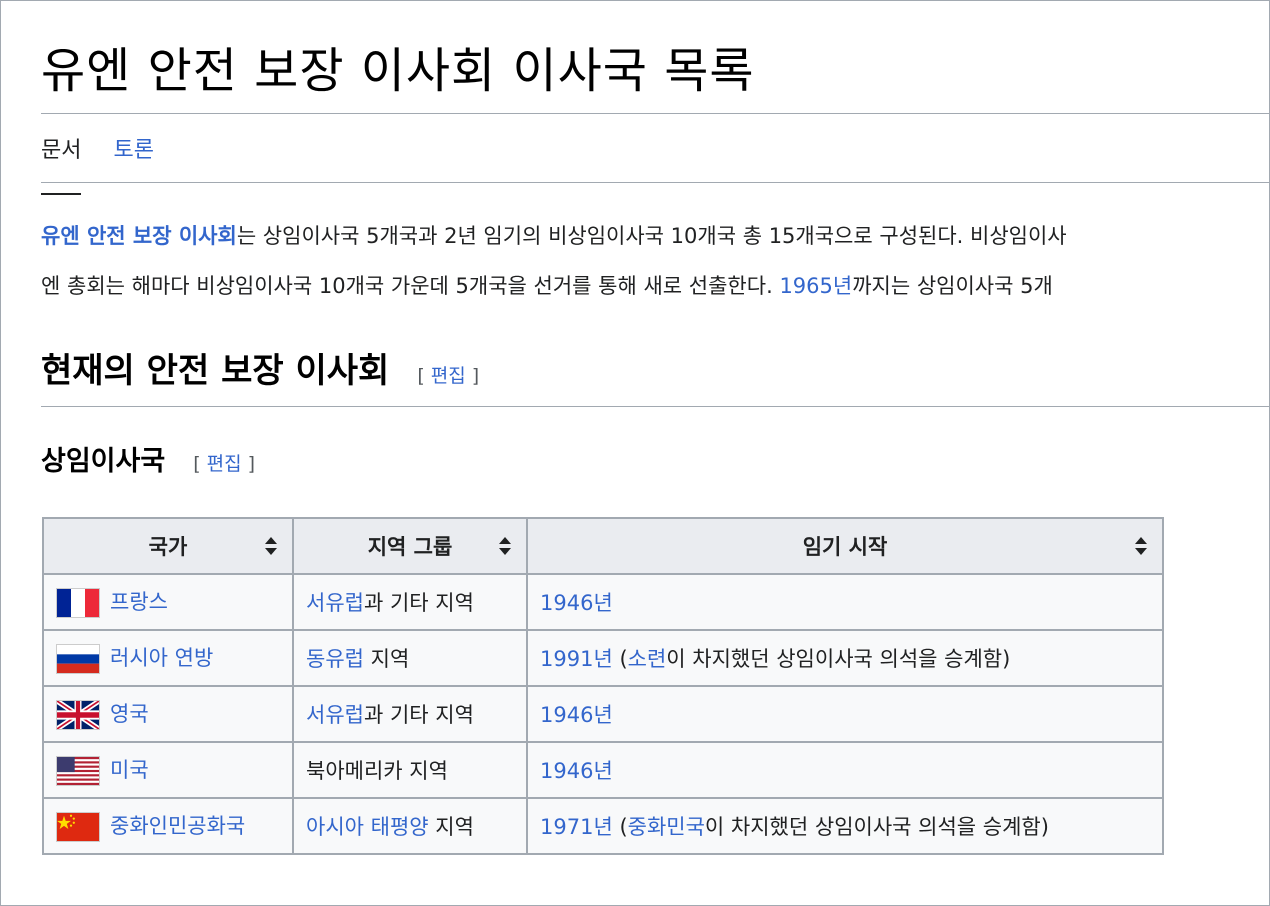 Image resolution: width=1270 pixels, height=906 pixels. Describe the element at coordinates (576, 659) in the screenshot. I see `year-link: 1991년` at that location.